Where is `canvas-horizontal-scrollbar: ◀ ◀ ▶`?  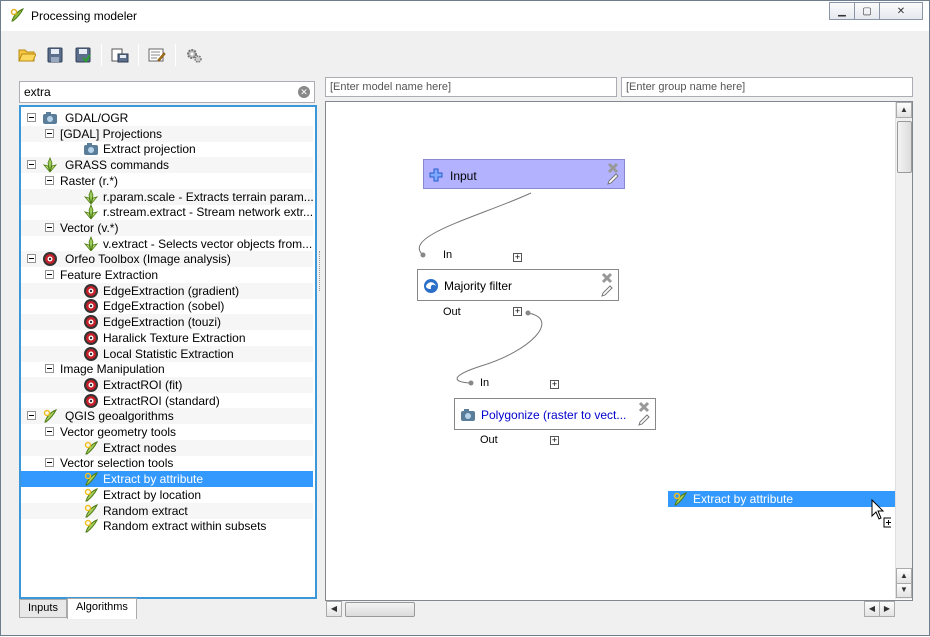 canvas-horizontal-scrollbar: ◀ ◀ ▶ is located at coordinates (611, 609).